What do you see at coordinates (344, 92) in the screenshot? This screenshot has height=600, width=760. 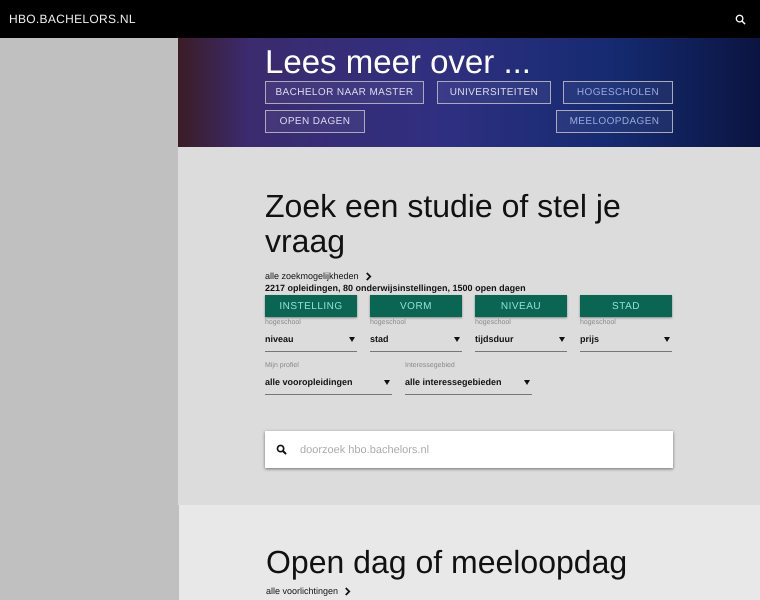 I see `hero-link-button: BACHELOR NAAR MASTER` at bounding box center [344, 92].